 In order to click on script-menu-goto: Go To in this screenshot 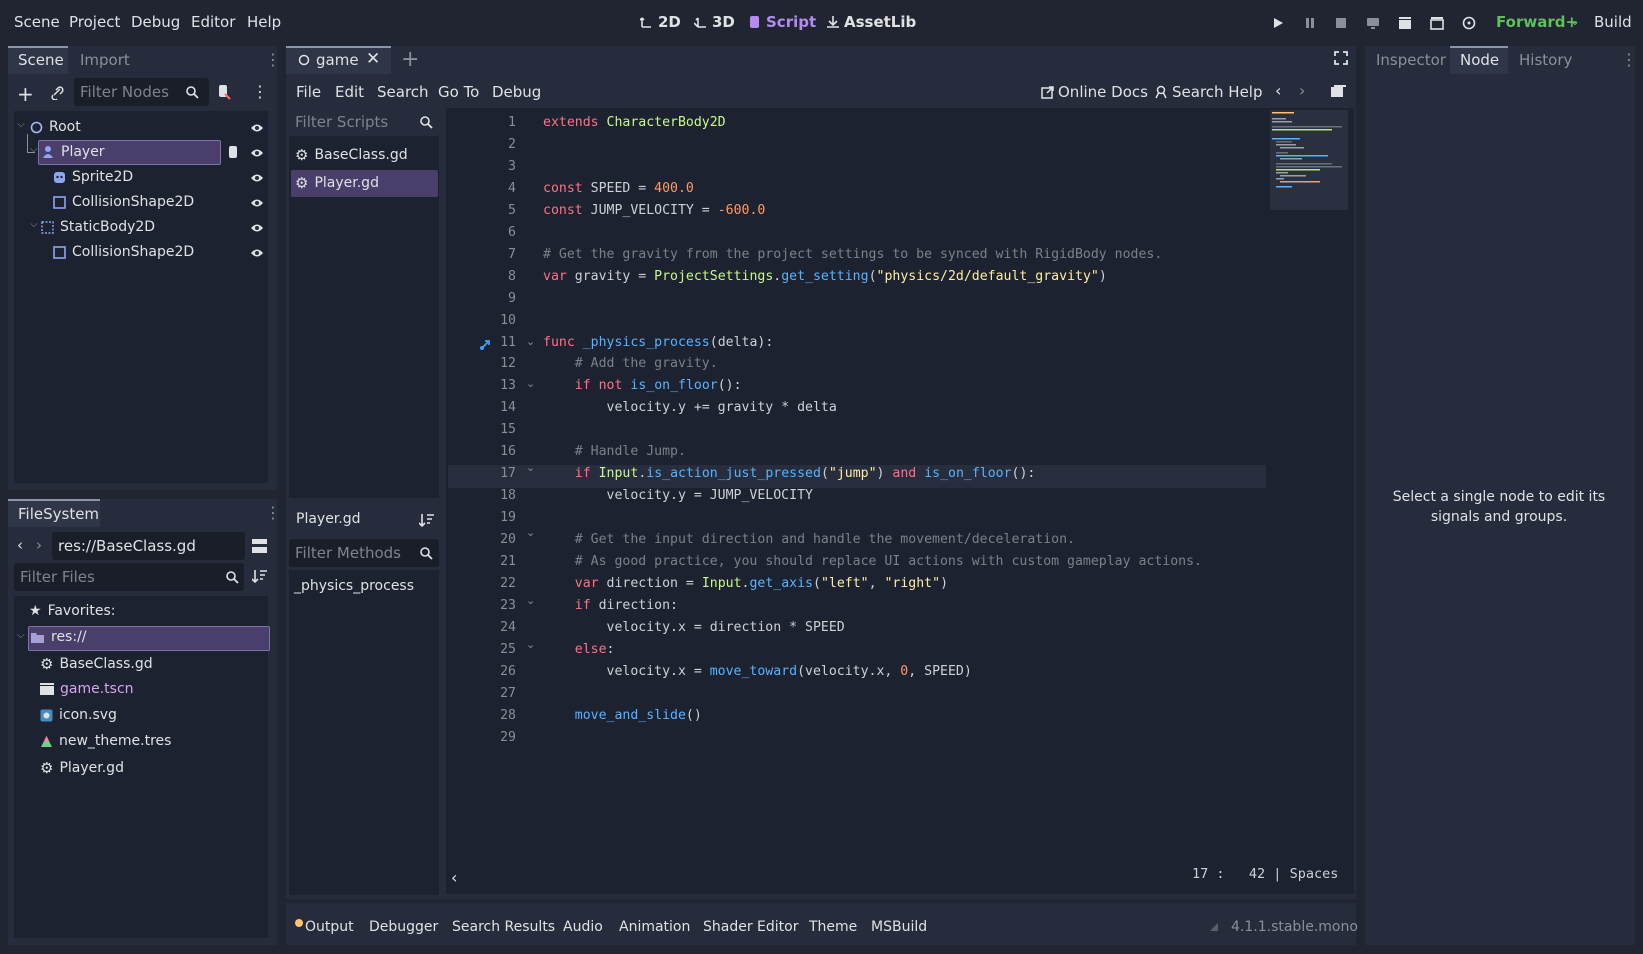, I will do `click(458, 92)`.